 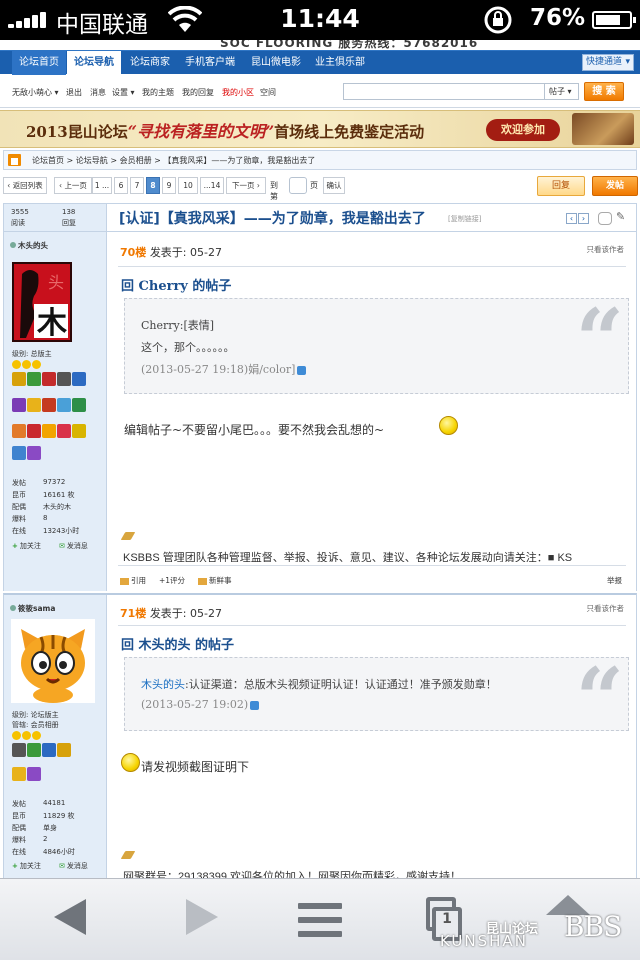 I want to click on my-replies-link: 我的回复, so click(x=198, y=92).